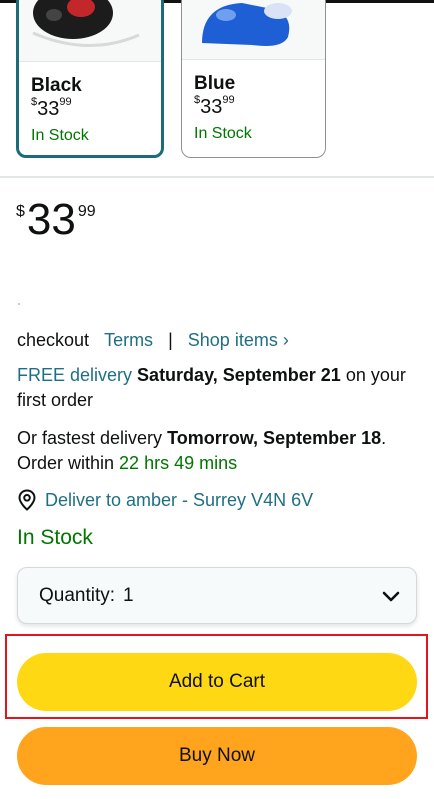 This screenshot has height=799, width=434. I want to click on checkout-links-row: checkout Terms | Shop items ›, so click(153, 340).